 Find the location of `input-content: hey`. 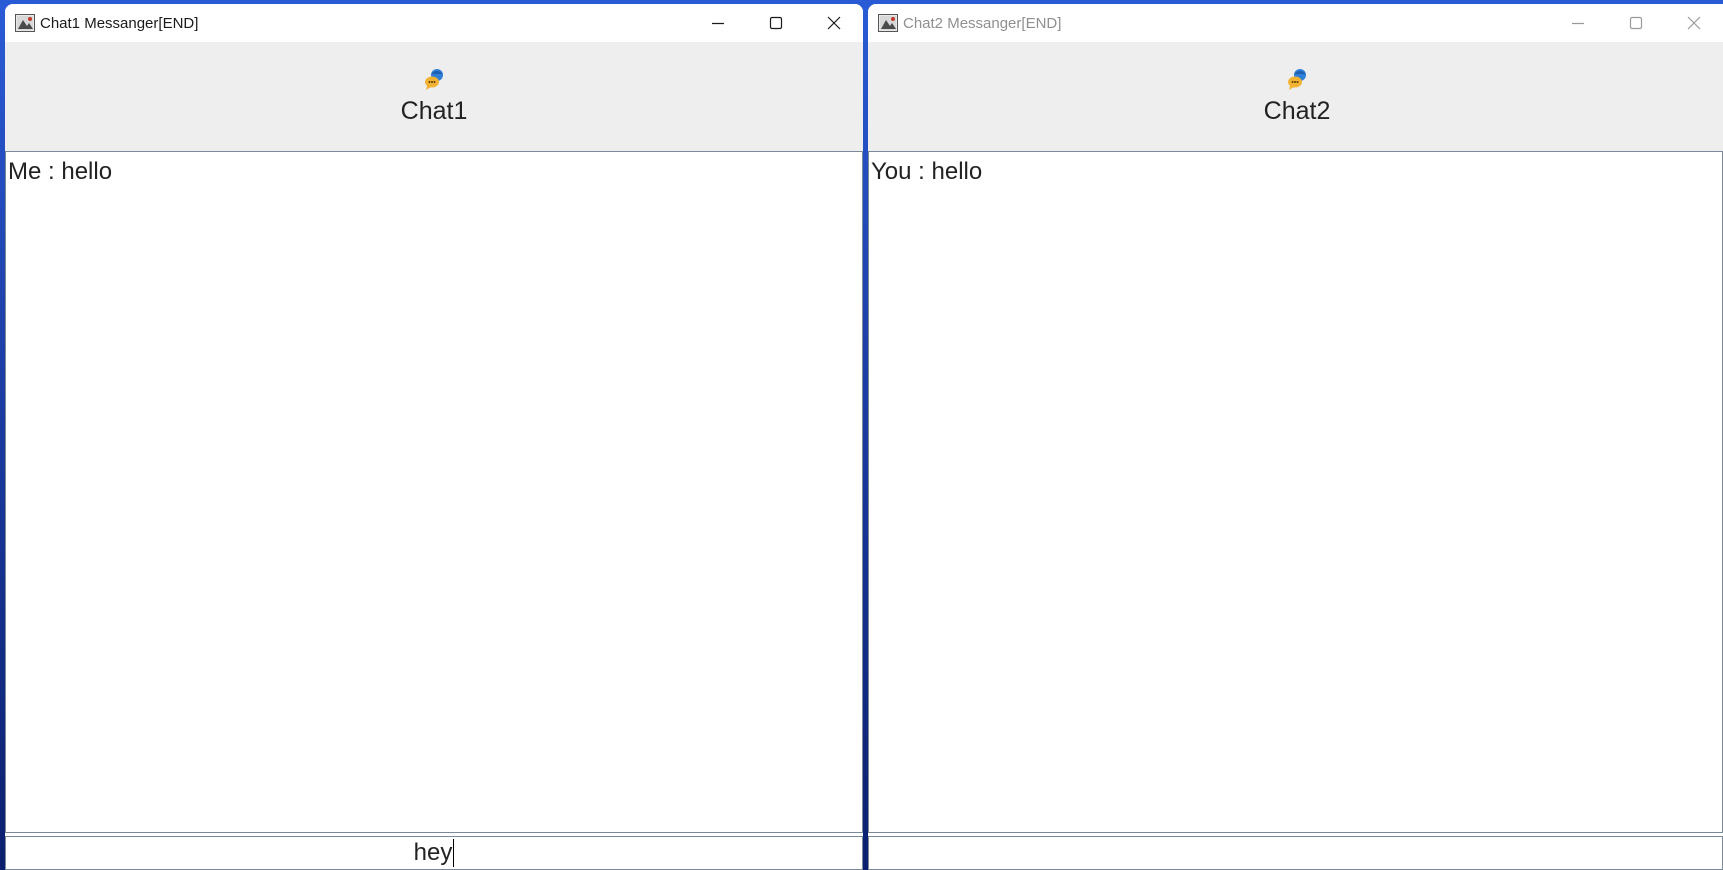

input-content: hey is located at coordinates (434, 853).